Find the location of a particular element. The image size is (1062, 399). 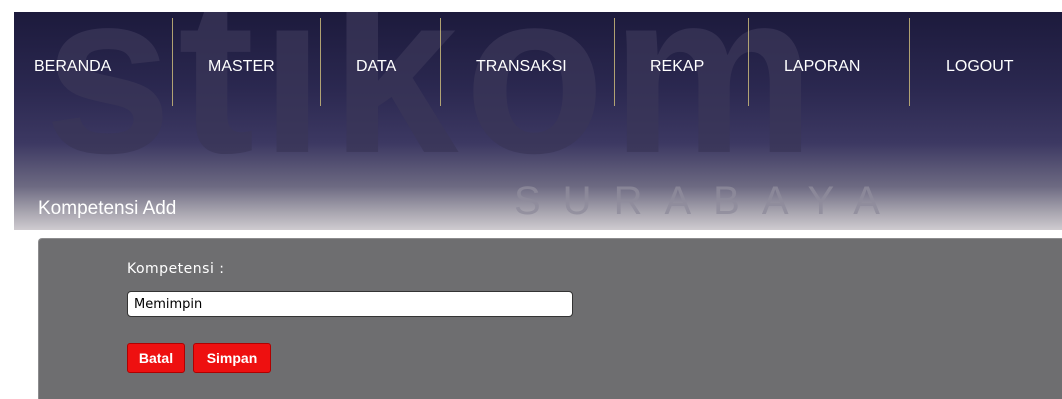

nav-item-logout: LOGOUT is located at coordinates (980, 67).